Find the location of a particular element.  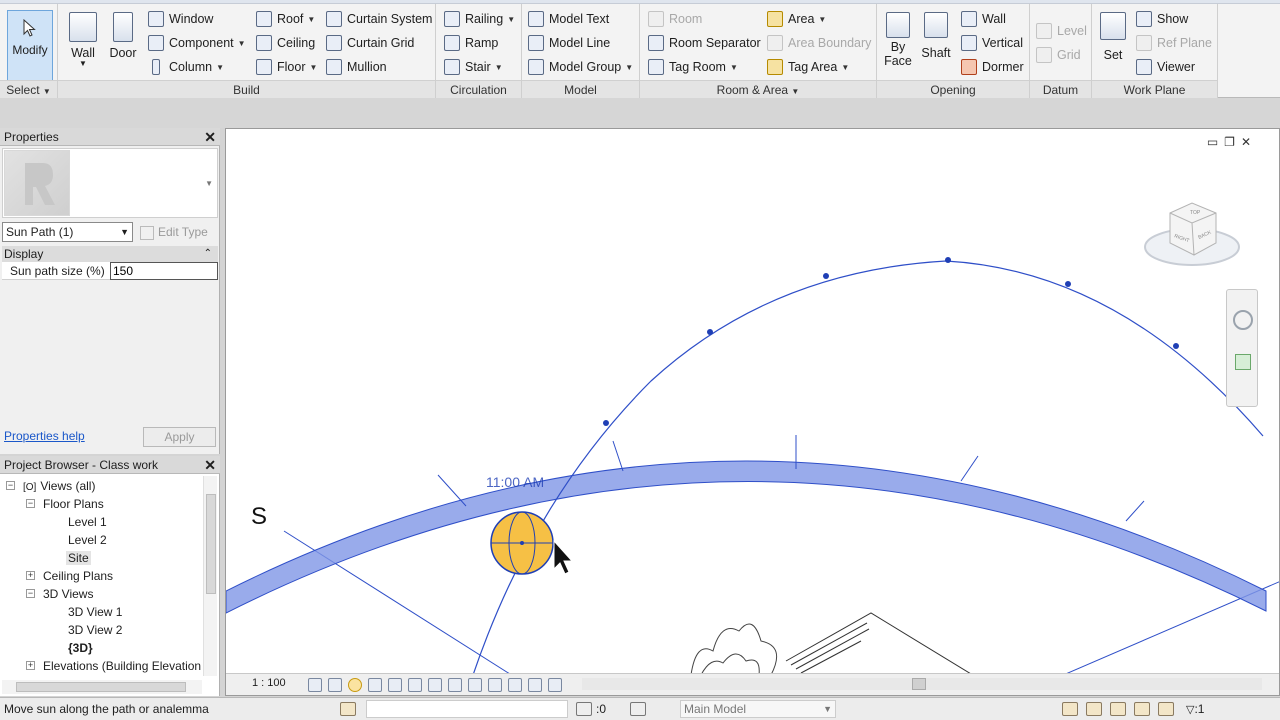

visual-style-icon is located at coordinates (335, 685).